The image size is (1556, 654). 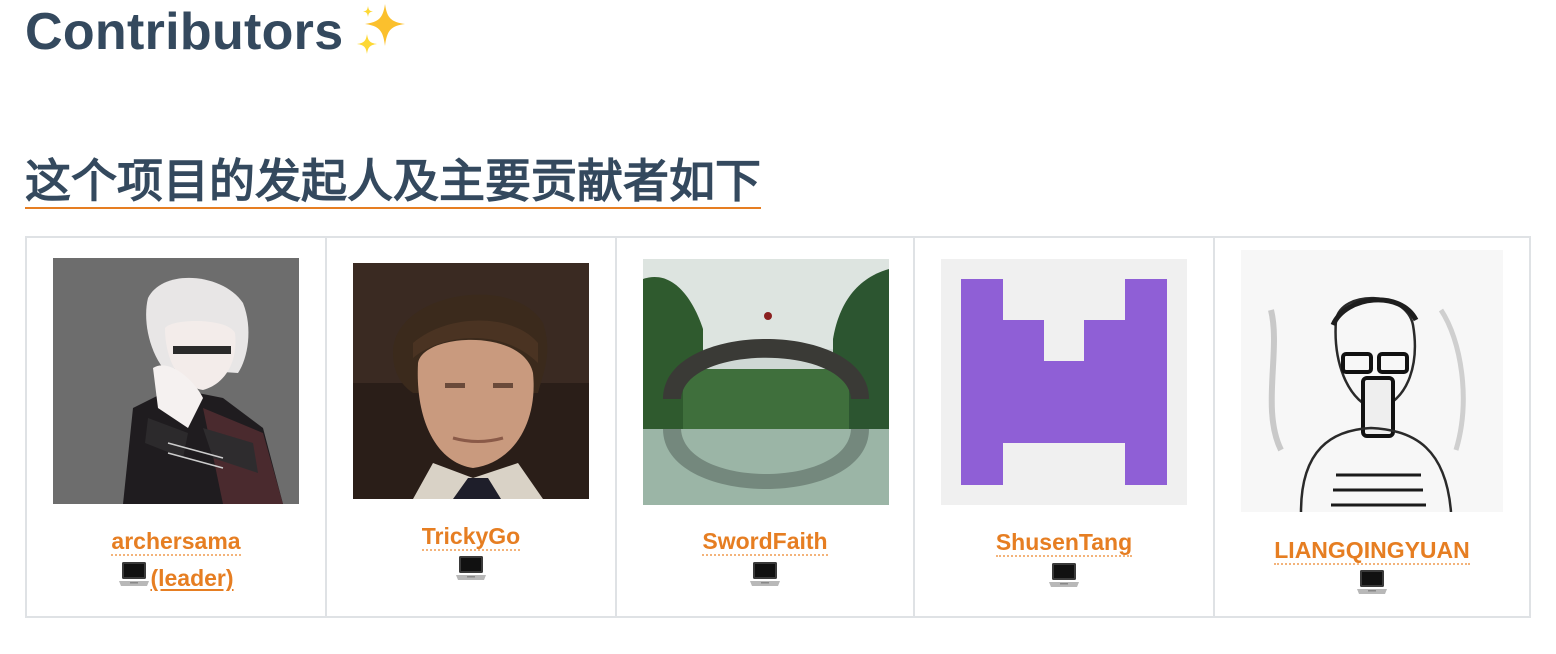 I want to click on contributor-name-link: archersama, so click(x=176, y=541).